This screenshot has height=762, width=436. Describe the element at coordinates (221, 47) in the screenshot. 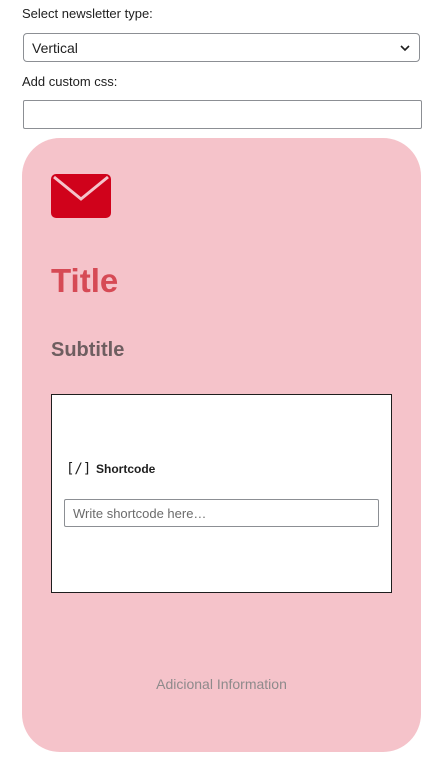

I see `newsletter-type-select: Vertical` at that location.